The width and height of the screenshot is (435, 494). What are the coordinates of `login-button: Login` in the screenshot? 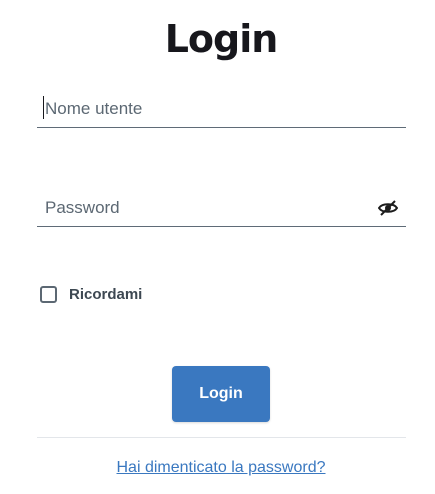 It's located at (221, 394).